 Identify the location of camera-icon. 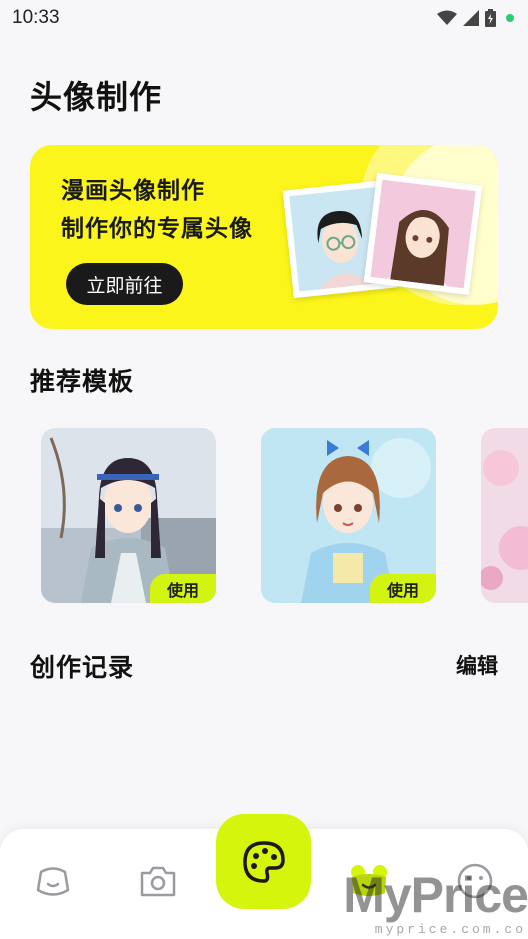
(158, 881).